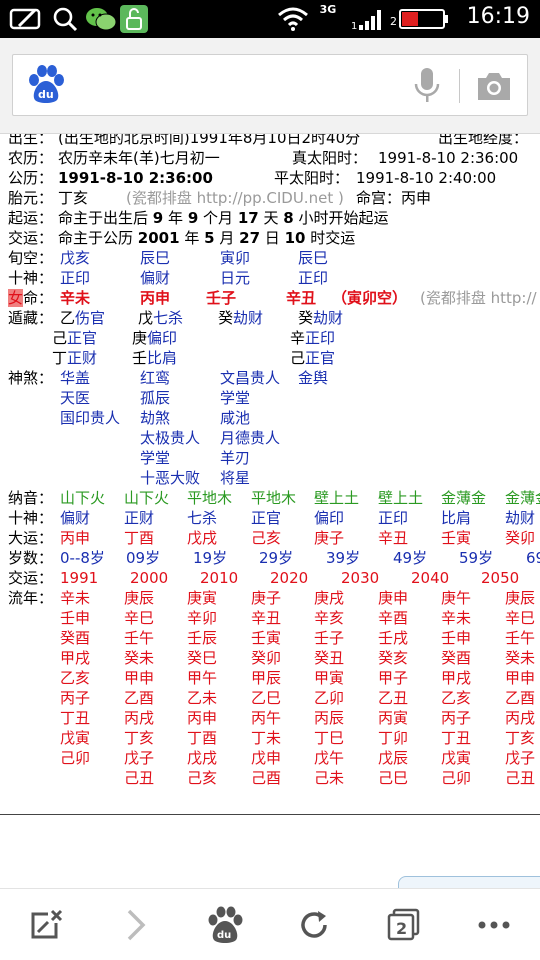 This screenshot has width=540, height=960. What do you see at coordinates (202, 658) in the screenshot?
I see `liunian-year: 癸巳` at bounding box center [202, 658].